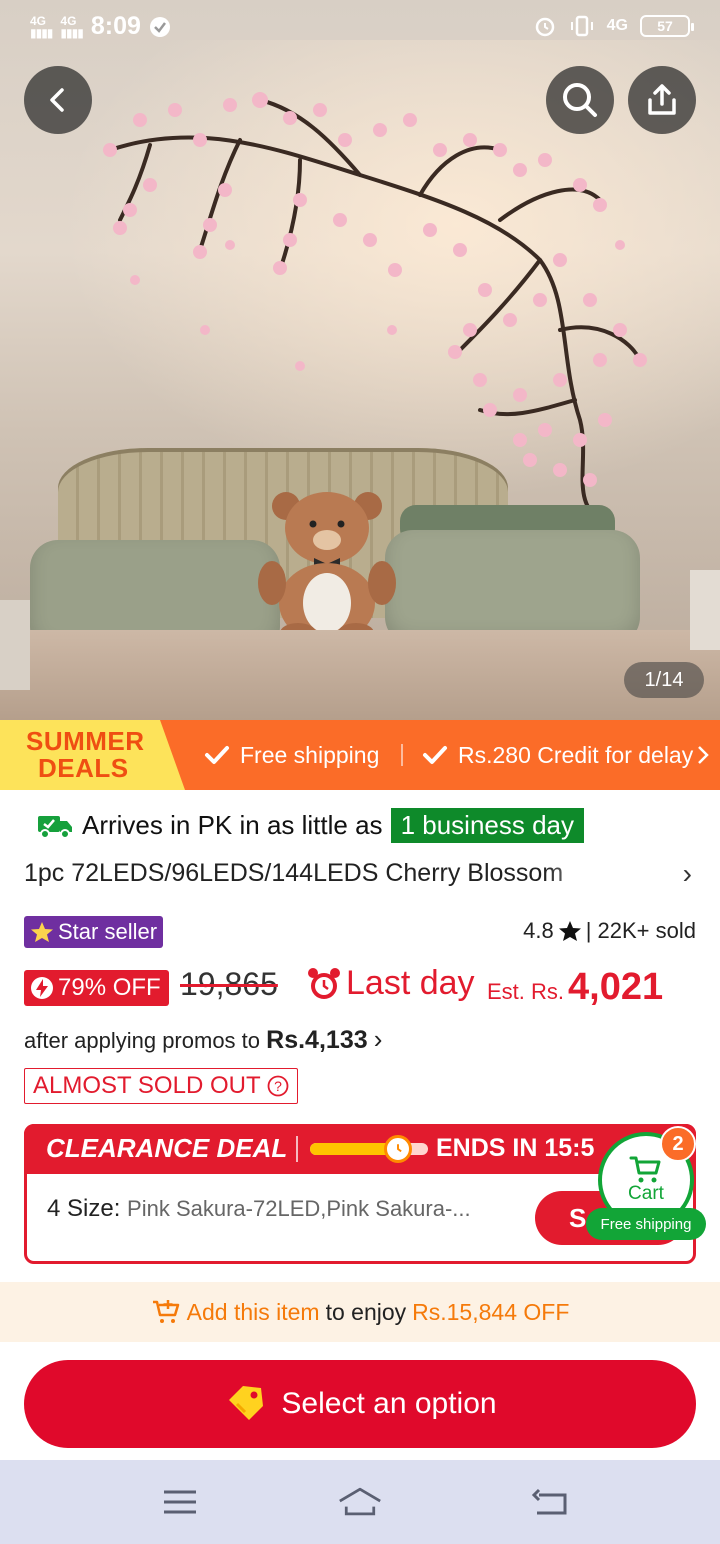 This screenshot has width=720, height=1544. Describe the element at coordinates (246, 1403) in the screenshot. I see `price-tag-icon` at that location.